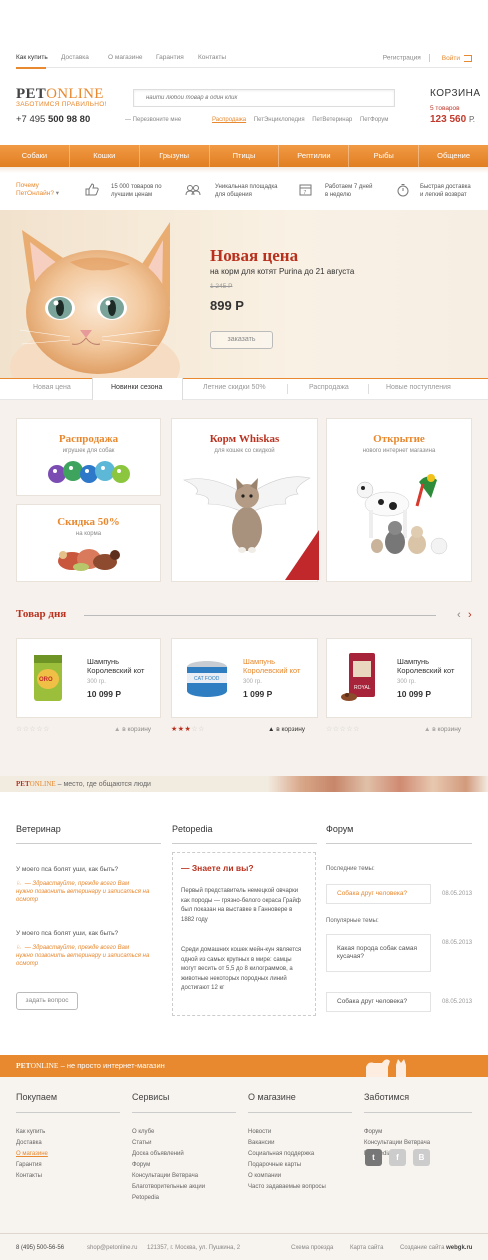 Image resolution: width=488 pixels, height=1260 pixels. What do you see at coordinates (329, 387) in the screenshot?
I see `tab-clearance: Распродажа` at bounding box center [329, 387].